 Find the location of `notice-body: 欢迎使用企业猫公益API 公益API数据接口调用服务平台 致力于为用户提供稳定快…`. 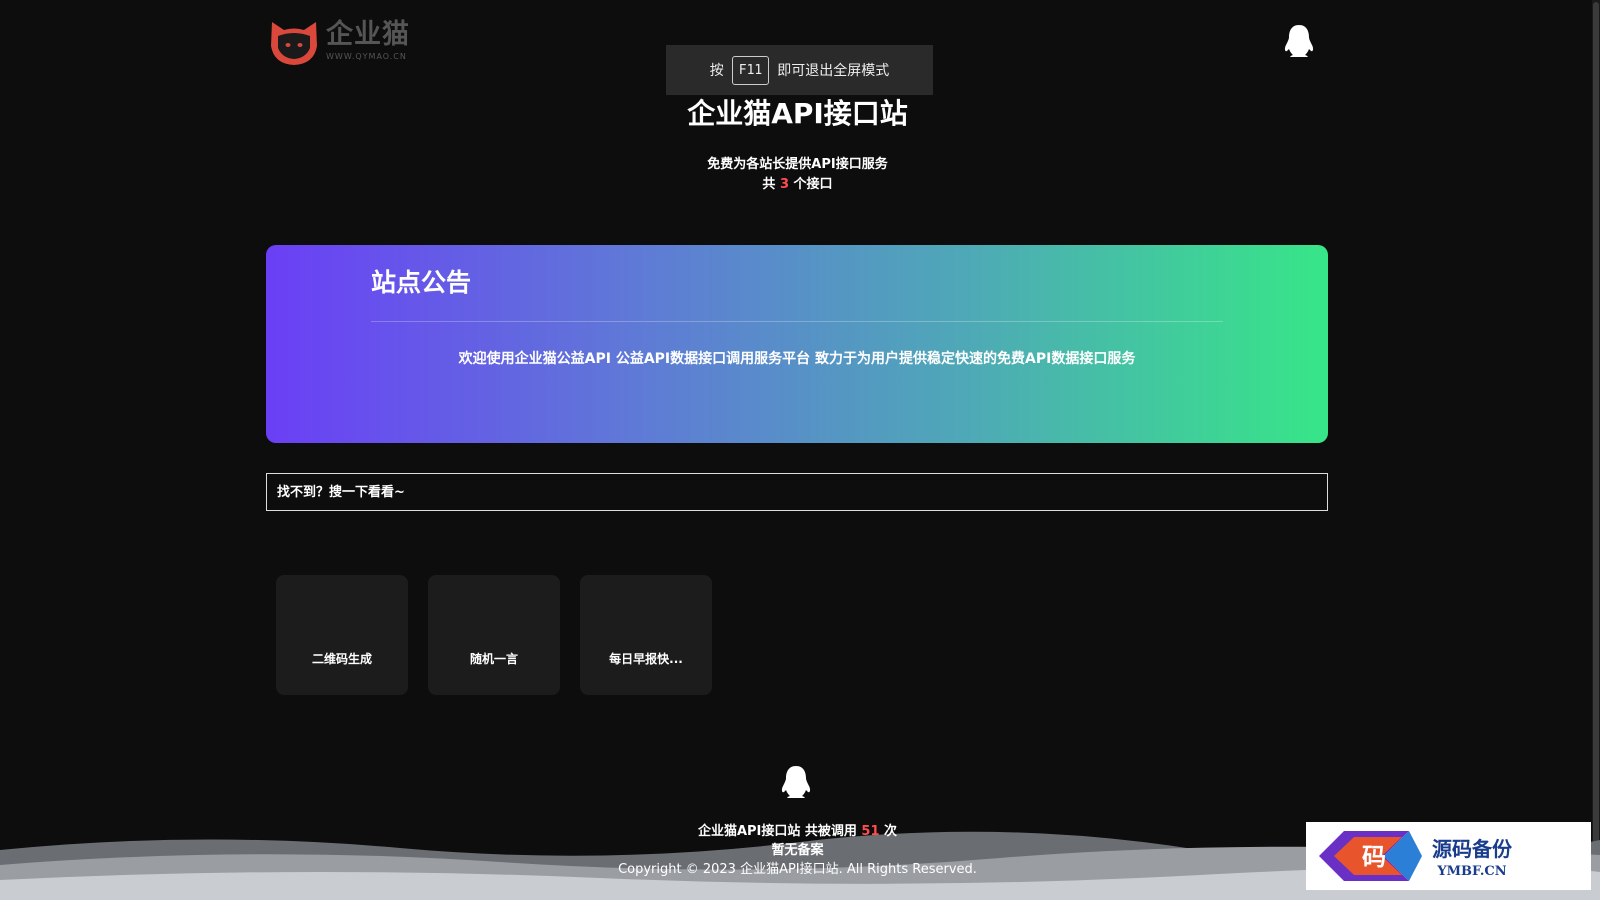

notice-body: 欢迎使用企业猫公益API 公益API数据接口调用服务平台 致力于为用户提供稳定快… is located at coordinates (797, 359).